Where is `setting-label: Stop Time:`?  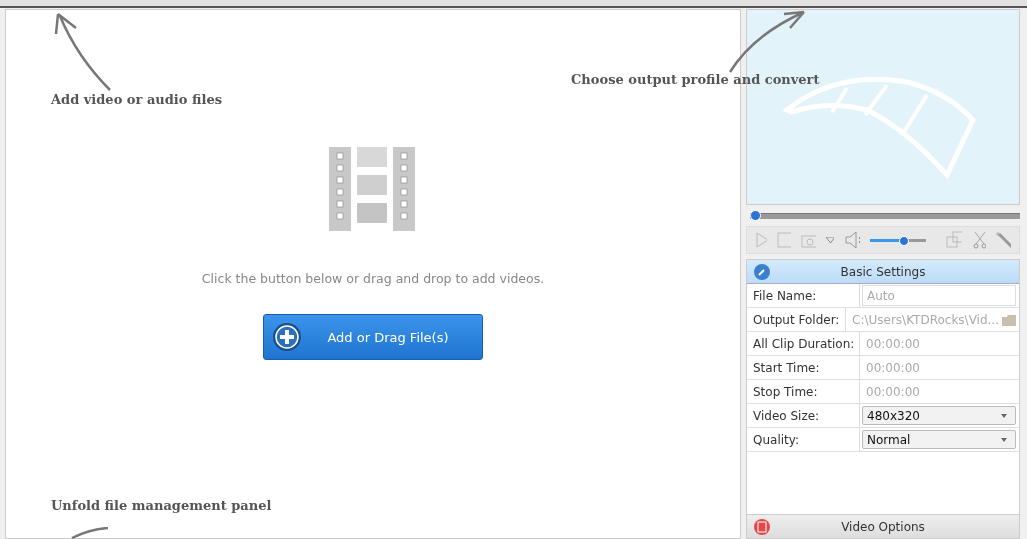 setting-label: Stop Time: is located at coordinates (803, 391).